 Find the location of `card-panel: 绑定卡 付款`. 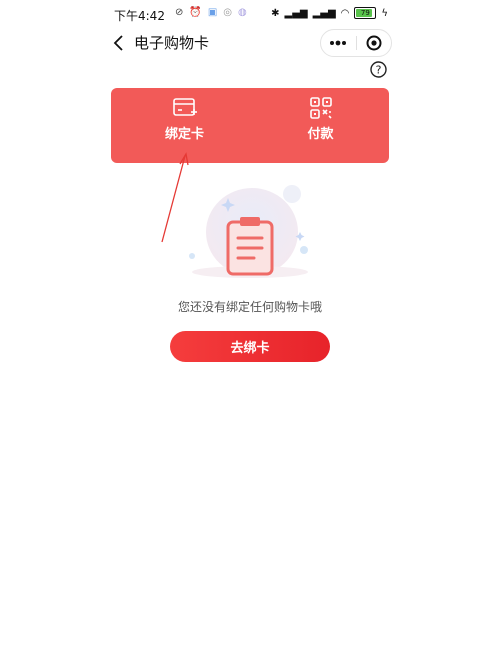

card-panel: 绑定卡 付款 is located at coordinates (250, 125).